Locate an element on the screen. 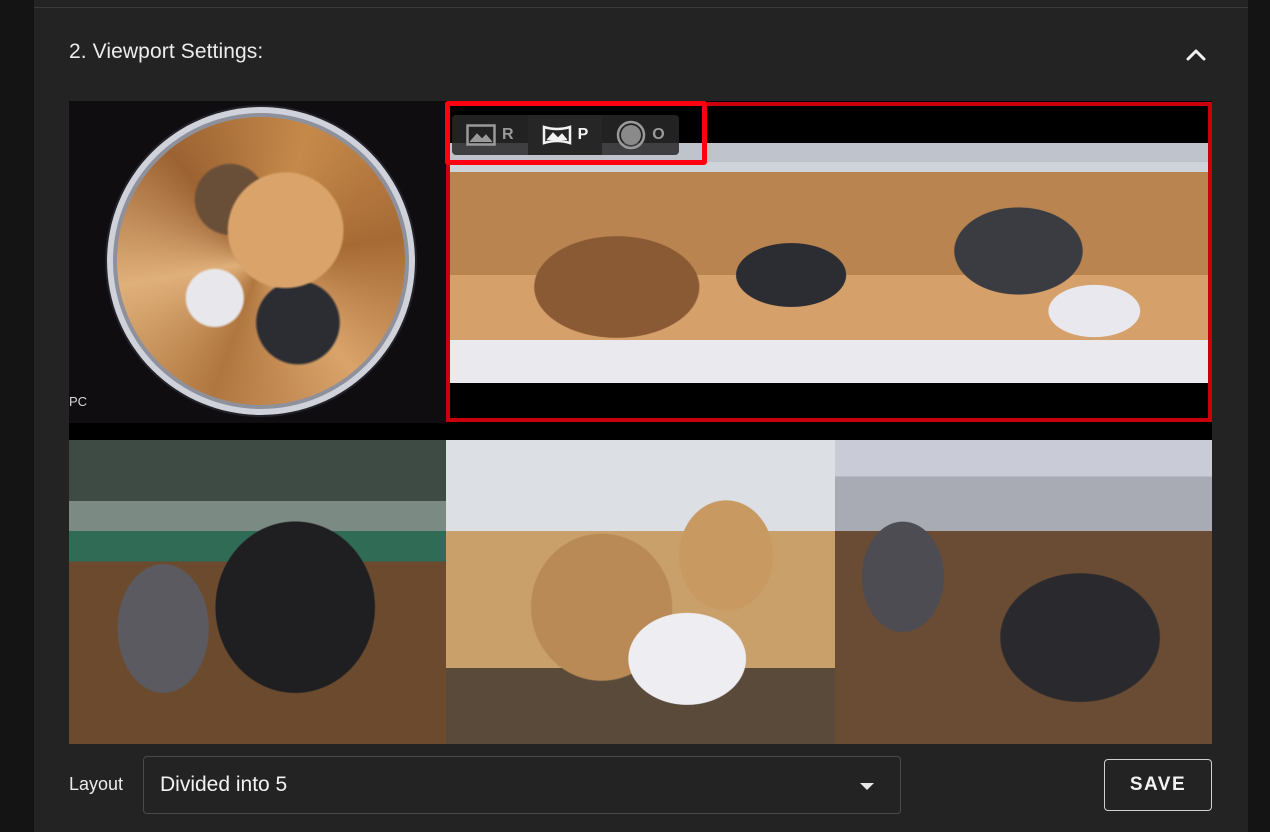  fisheye-image is located at coordinates (261, 261).